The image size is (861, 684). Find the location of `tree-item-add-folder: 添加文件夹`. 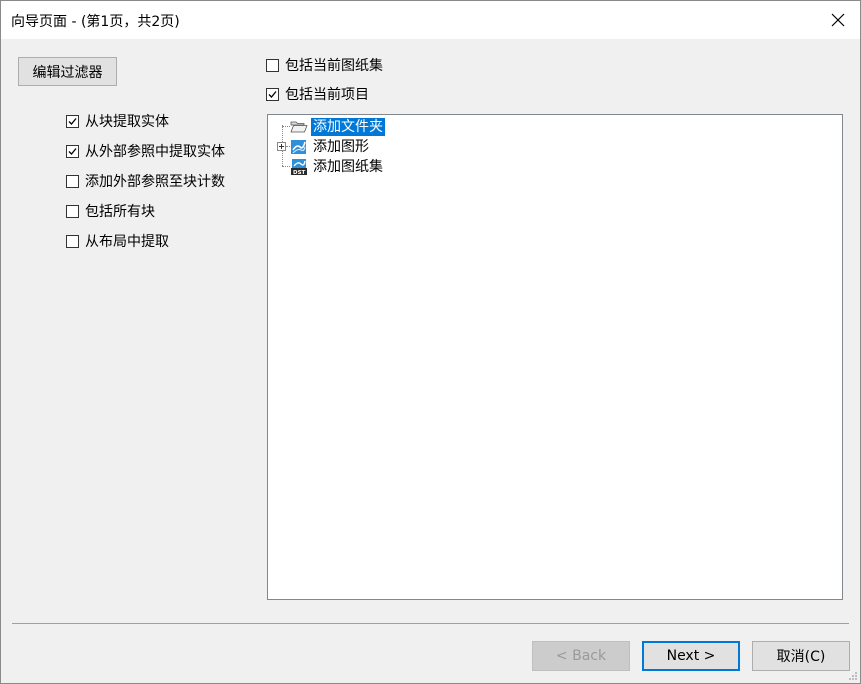

tree-item-add-folder: 添加文件夹 is located at coordinates (337, 127).